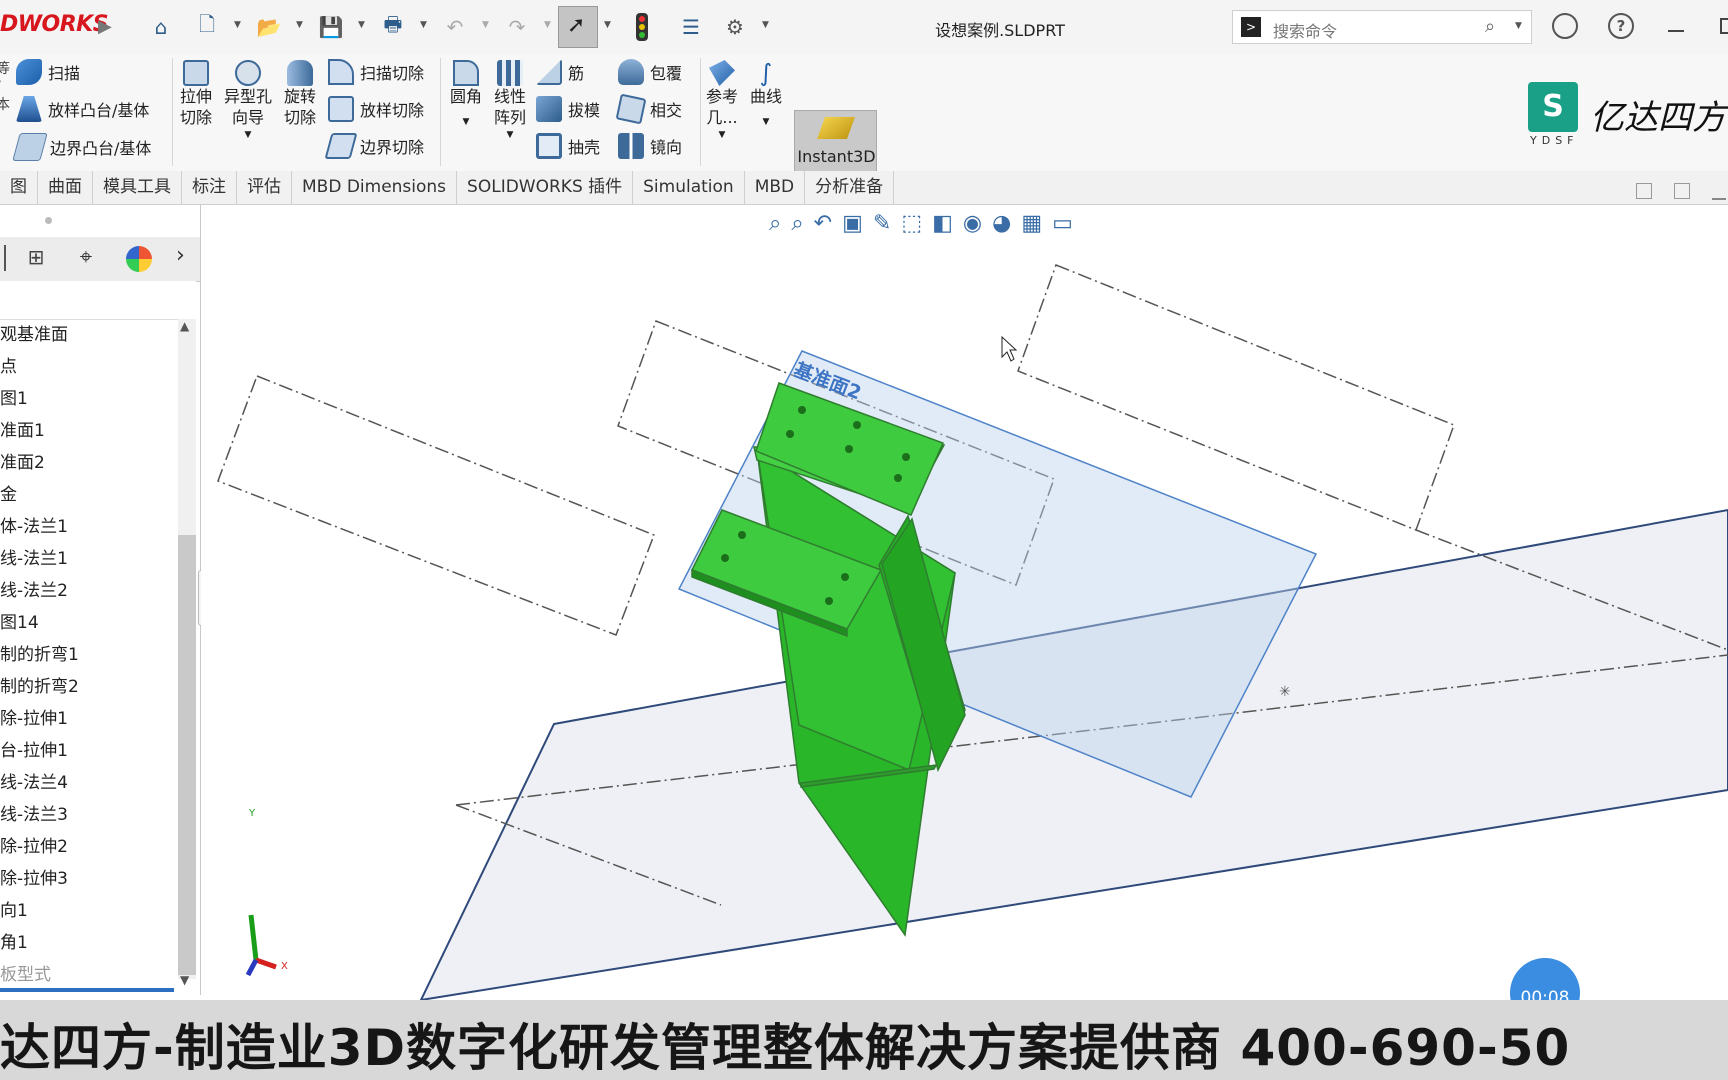 This screenshot has height=1080, width=1728. What do you see at coordinates (1490, 26) in the screenshot?
I see `search-icon: ⌕` at bounding box center [1490, 26].